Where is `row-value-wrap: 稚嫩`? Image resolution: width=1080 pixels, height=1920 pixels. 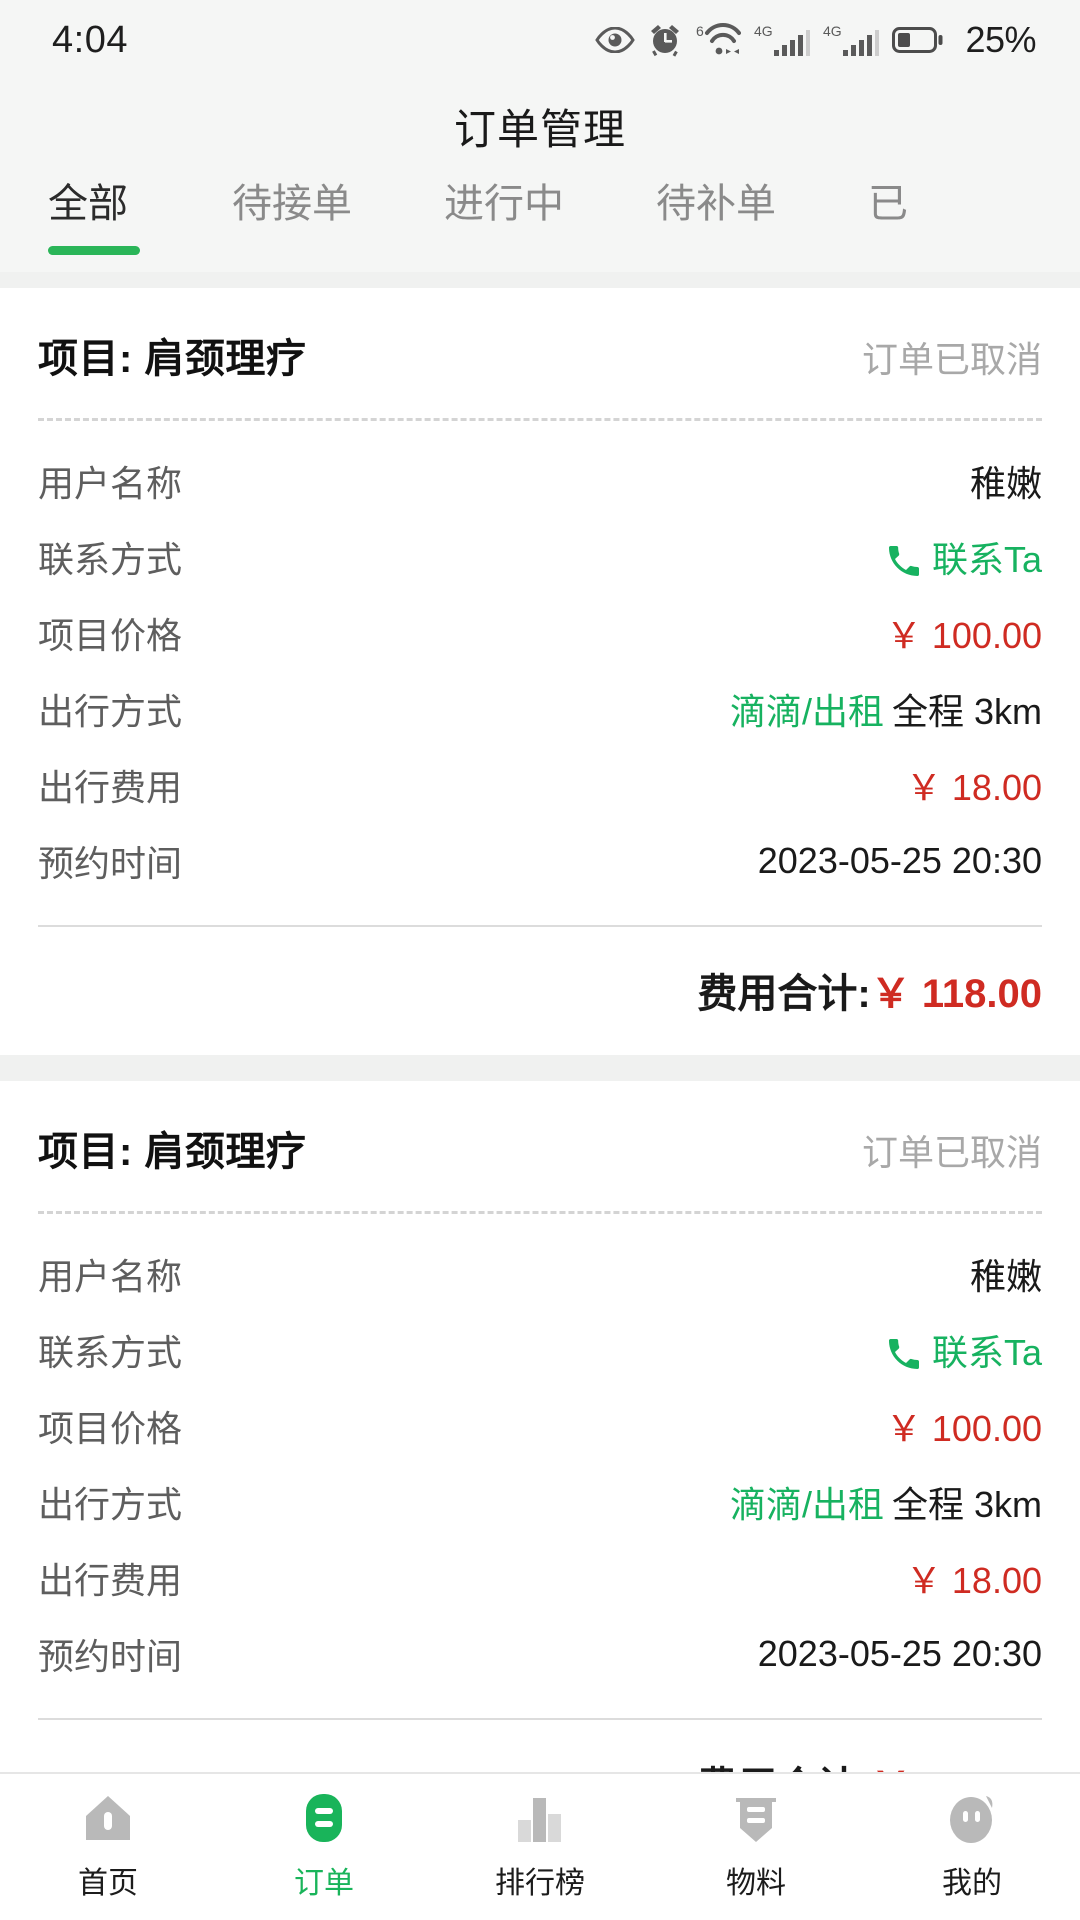 row-value-wrap: 稚嫩 is located at coordinates (1006, 1274).